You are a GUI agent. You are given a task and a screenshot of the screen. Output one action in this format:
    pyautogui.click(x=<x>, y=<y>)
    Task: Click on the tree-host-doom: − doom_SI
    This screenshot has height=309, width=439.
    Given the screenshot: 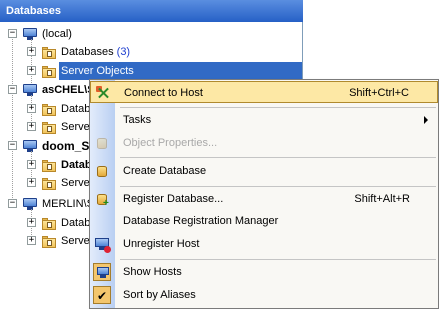 What is the action you would take?
    pyautogui.click(x=50, y=146)
    